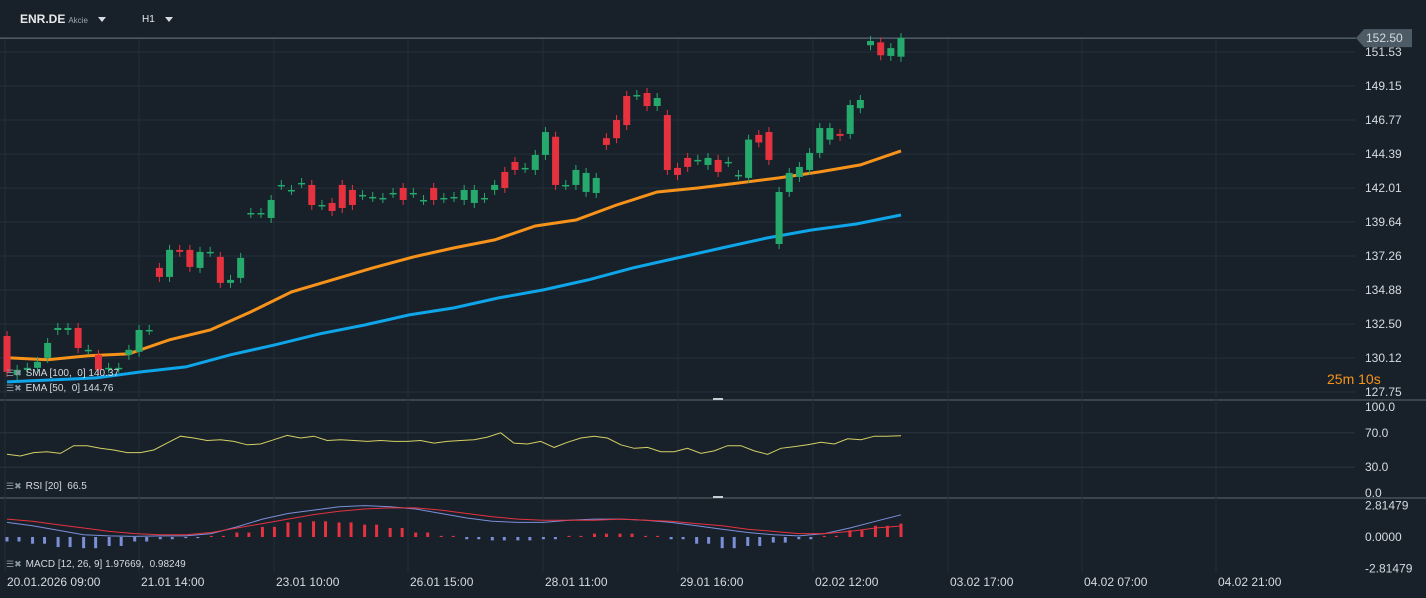  Describe the element at coordinates (1383, 290) in the screenshot. I see `price-tick-label: 134.88` at that location.